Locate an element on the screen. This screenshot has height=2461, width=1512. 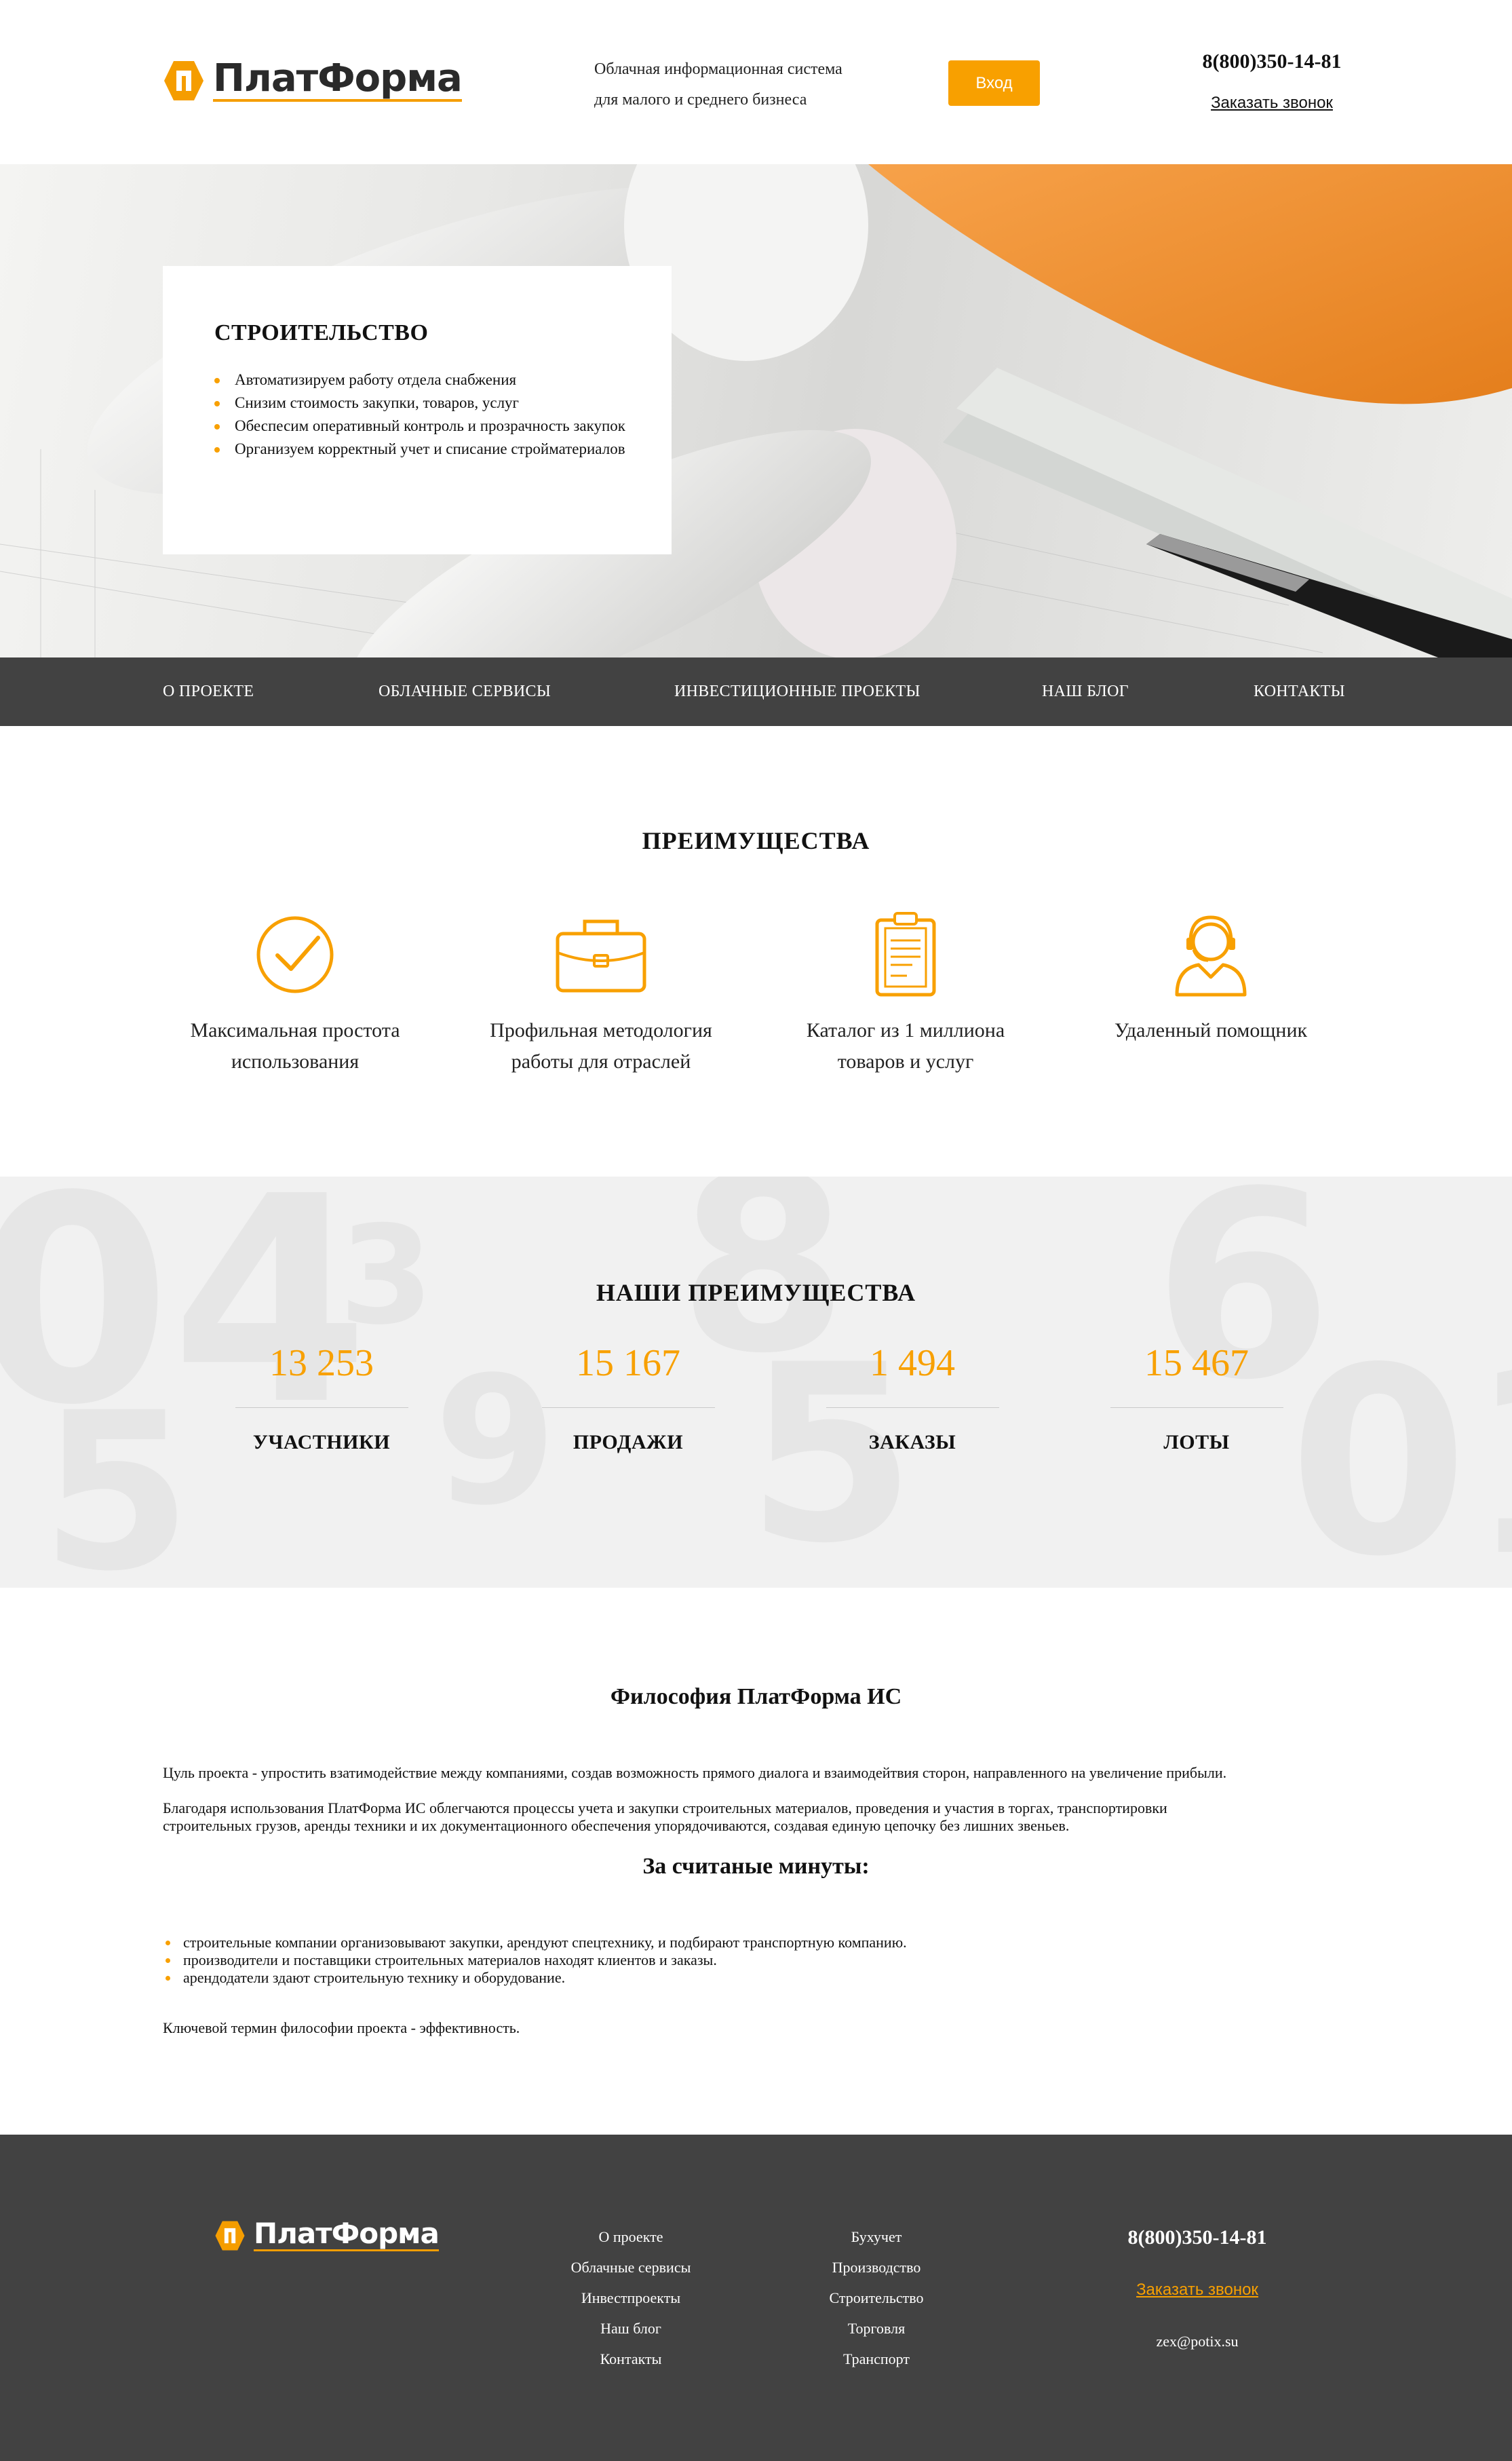
footer-email: zex@potix.su is located at coordinates (1197, 2341).